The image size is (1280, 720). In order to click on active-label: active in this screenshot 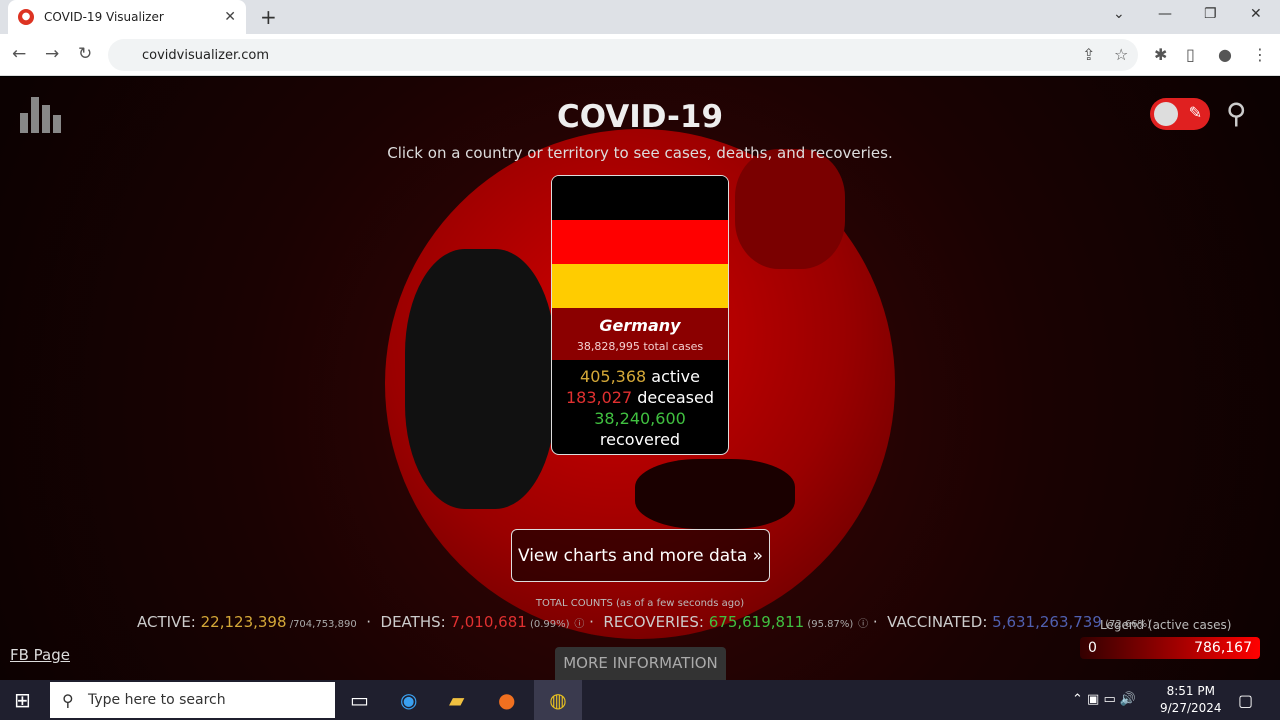, I will do `click(673, 376)`.